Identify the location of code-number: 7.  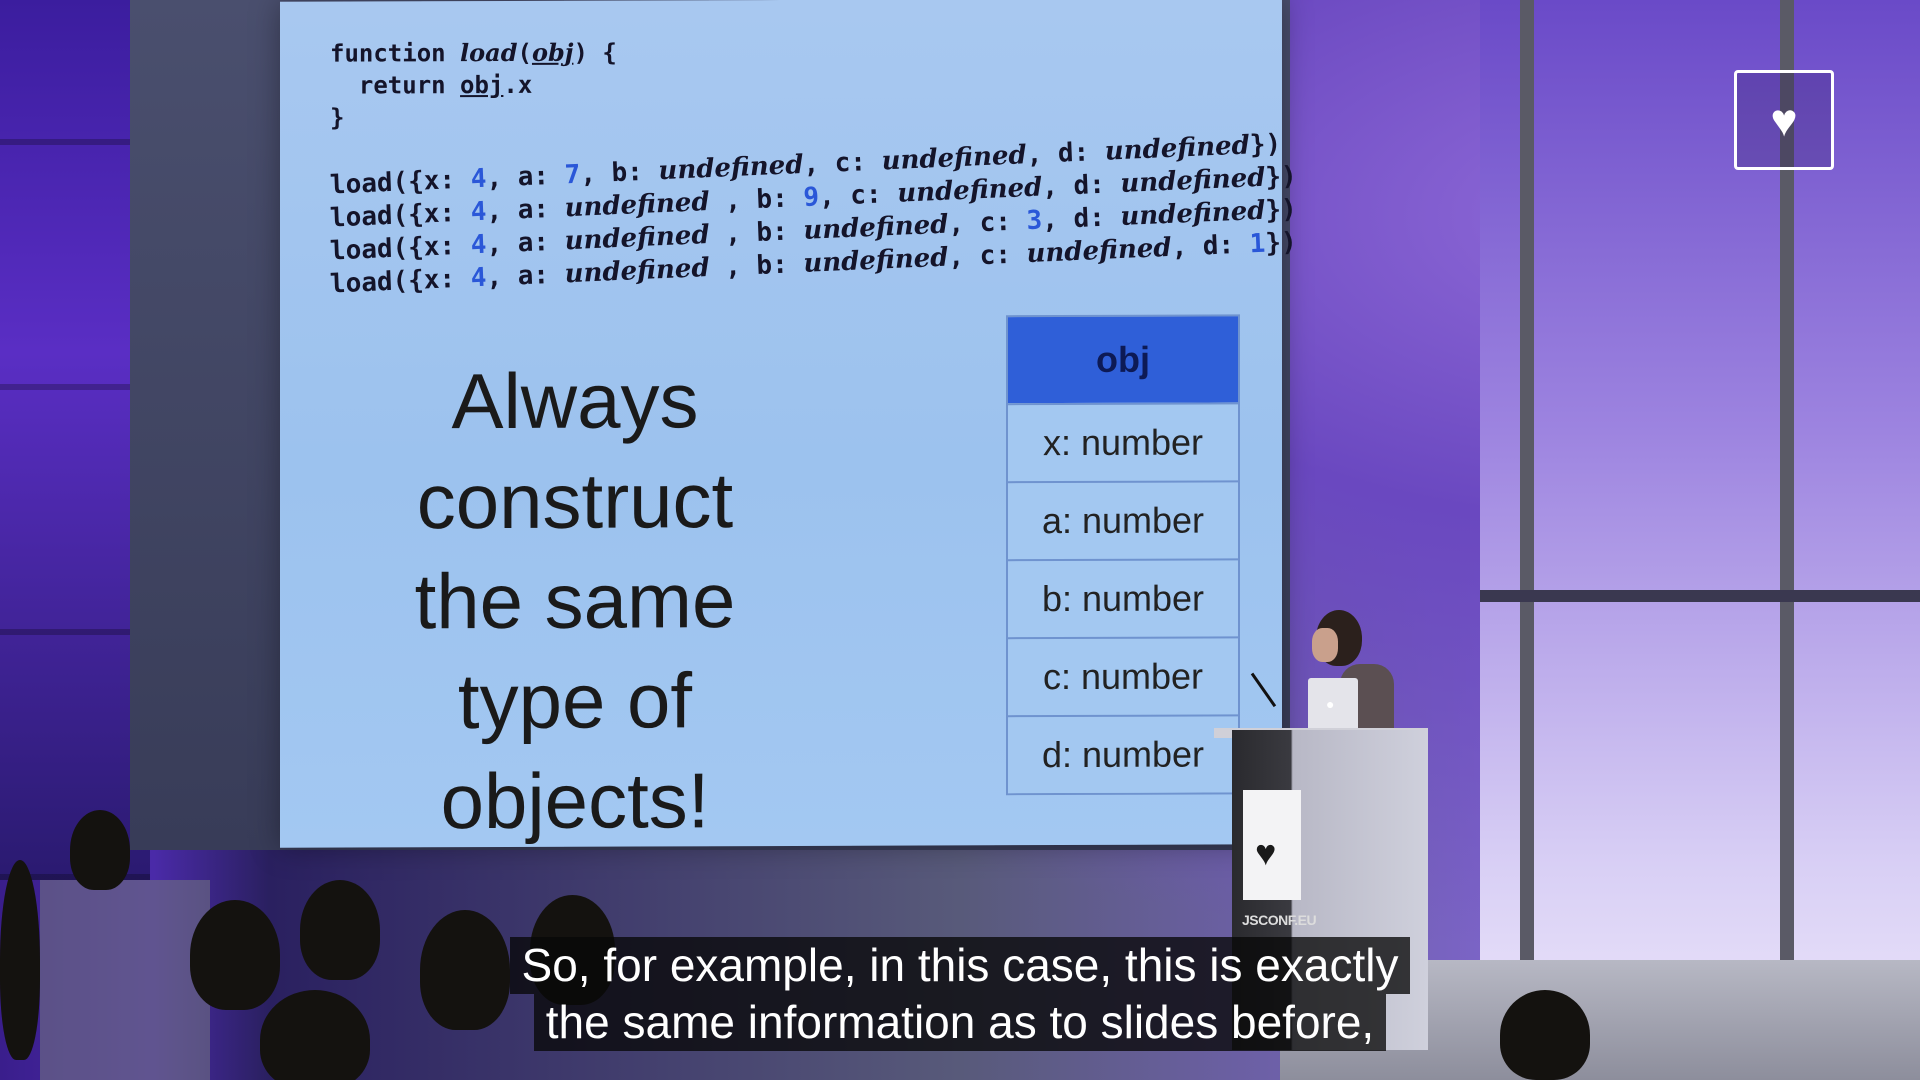
(572, 175).